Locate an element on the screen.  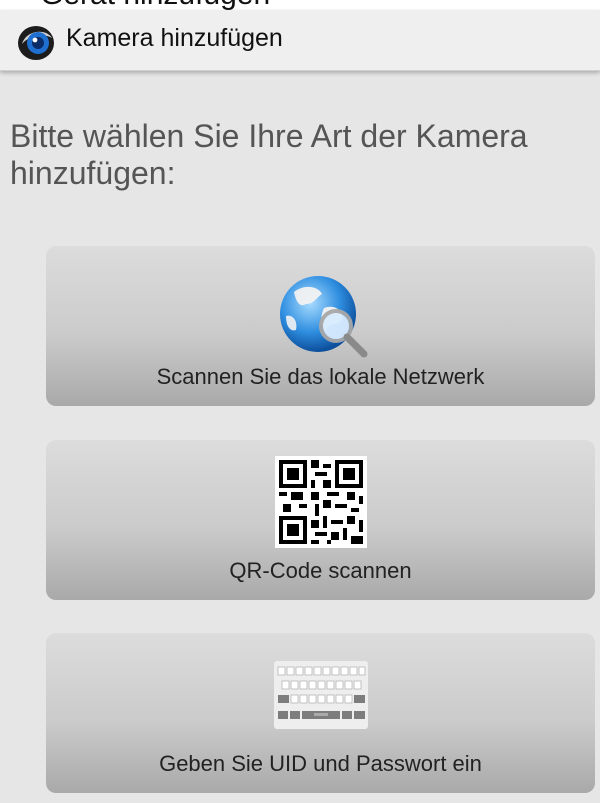
status-bar-partial-text: Gerät hinzufügen is located at coordinates (155, 5).